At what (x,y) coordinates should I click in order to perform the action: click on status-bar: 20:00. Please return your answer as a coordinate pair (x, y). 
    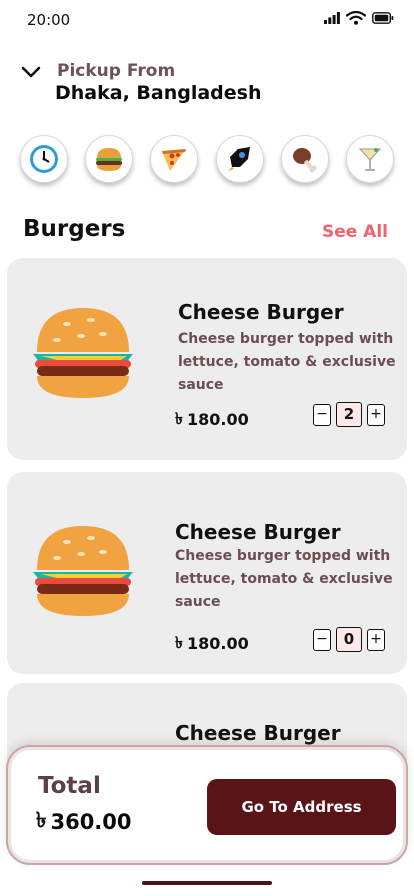
    Looking at the image, I should click on (207, 20).